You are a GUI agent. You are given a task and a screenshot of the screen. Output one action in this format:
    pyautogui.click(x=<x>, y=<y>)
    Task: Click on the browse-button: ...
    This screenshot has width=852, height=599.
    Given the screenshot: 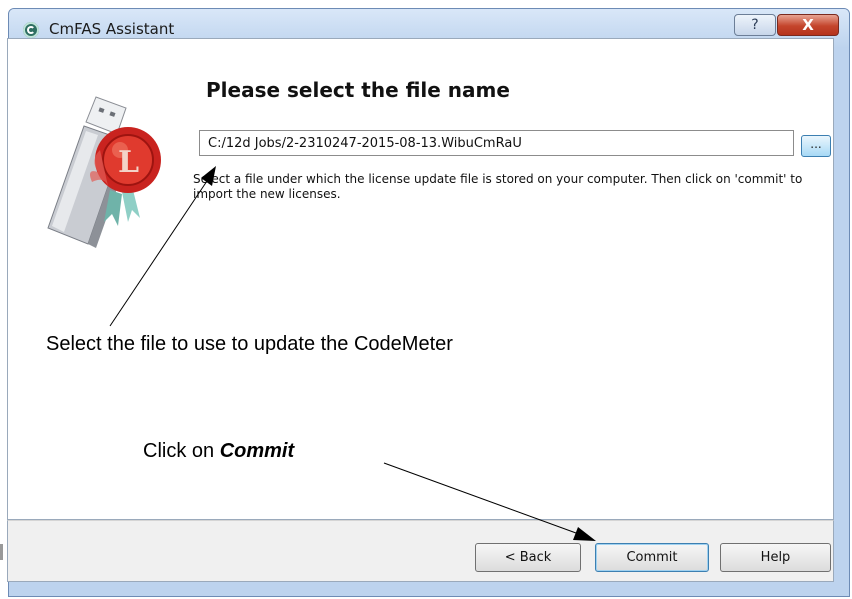 What is the action you would take?
    pyautogui.click(x=816, y=146)
    